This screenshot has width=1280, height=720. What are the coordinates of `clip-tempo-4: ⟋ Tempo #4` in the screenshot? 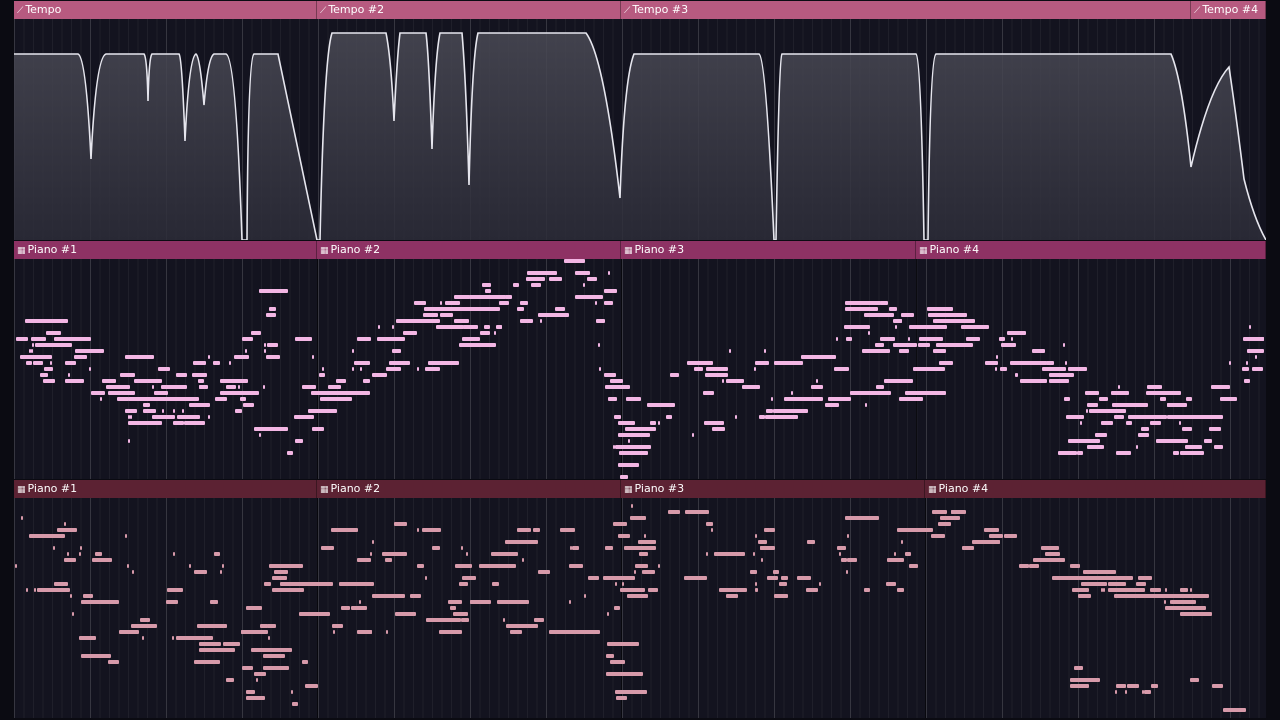 It's located at (1228, 10).